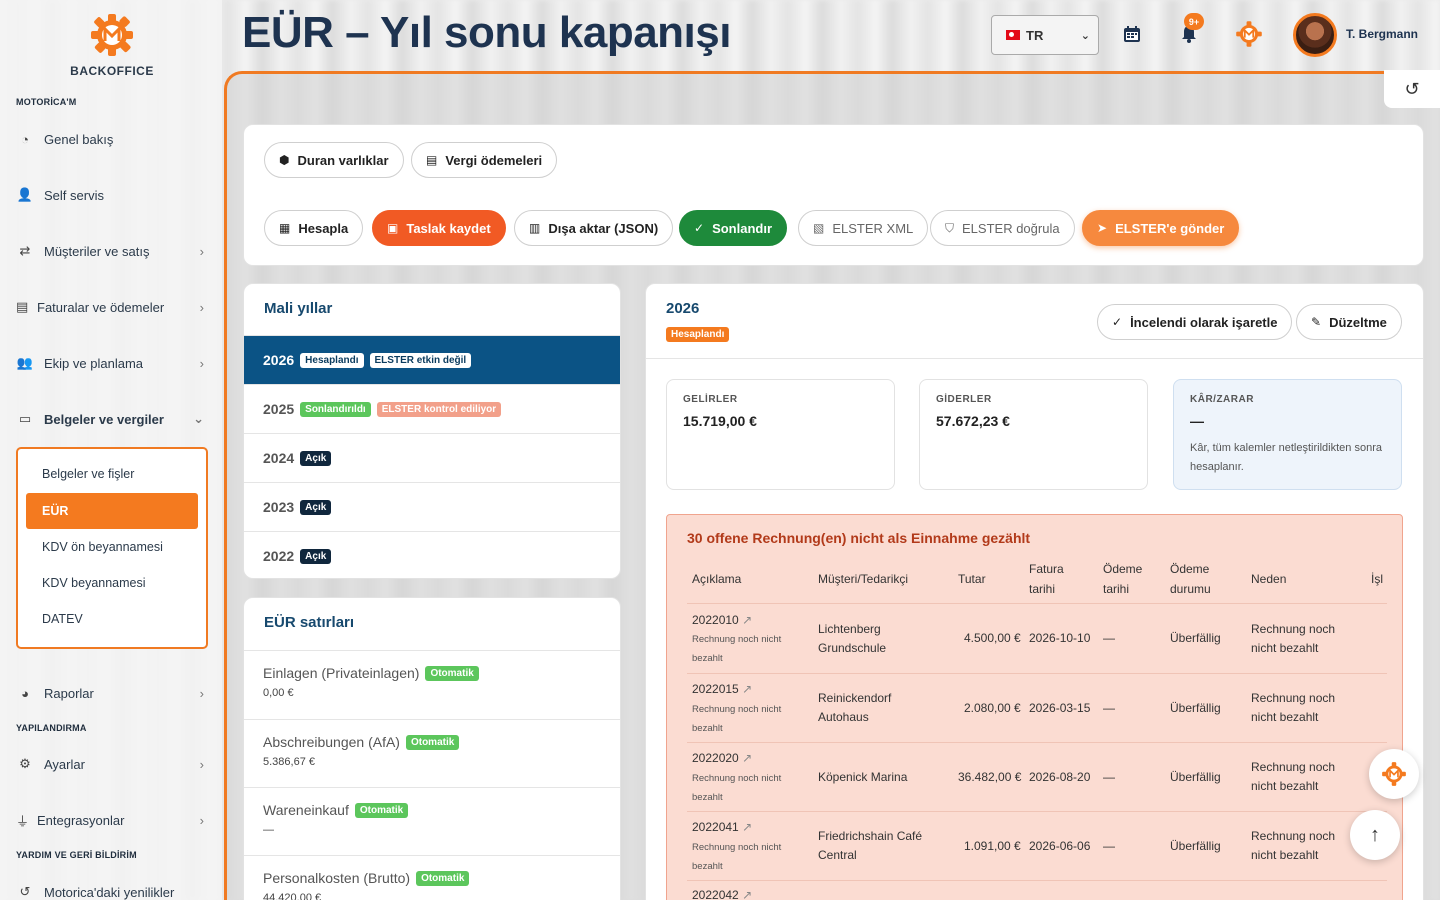  What do you see at coordinates (1102, 228) in the screenshot?
I see `paper-plane-icon: ➤` at bounding box center [1102, 228].